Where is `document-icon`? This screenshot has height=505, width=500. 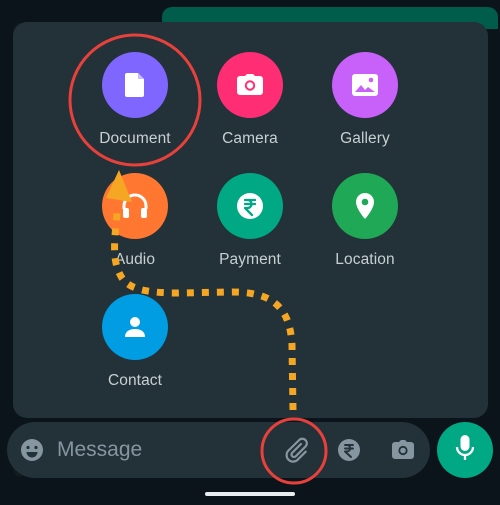 document-icon is located at coordinates (135, 85).